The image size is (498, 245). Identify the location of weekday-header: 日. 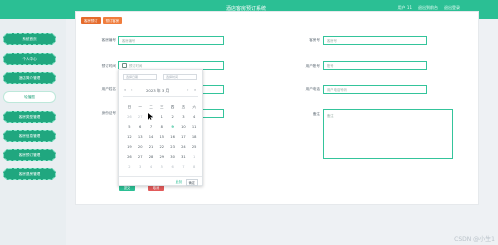
(129, 107).